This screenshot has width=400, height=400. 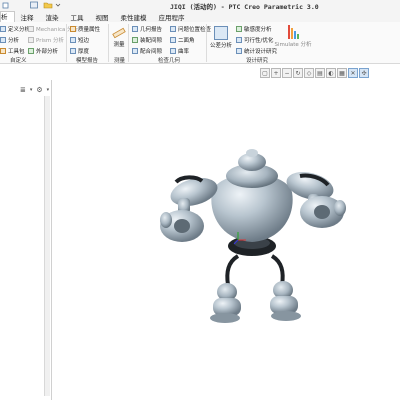 What do you see at coordinates (293, 45) in the screenshot?
I see `label: Simulate 分析` at bounding box center [293, 45].